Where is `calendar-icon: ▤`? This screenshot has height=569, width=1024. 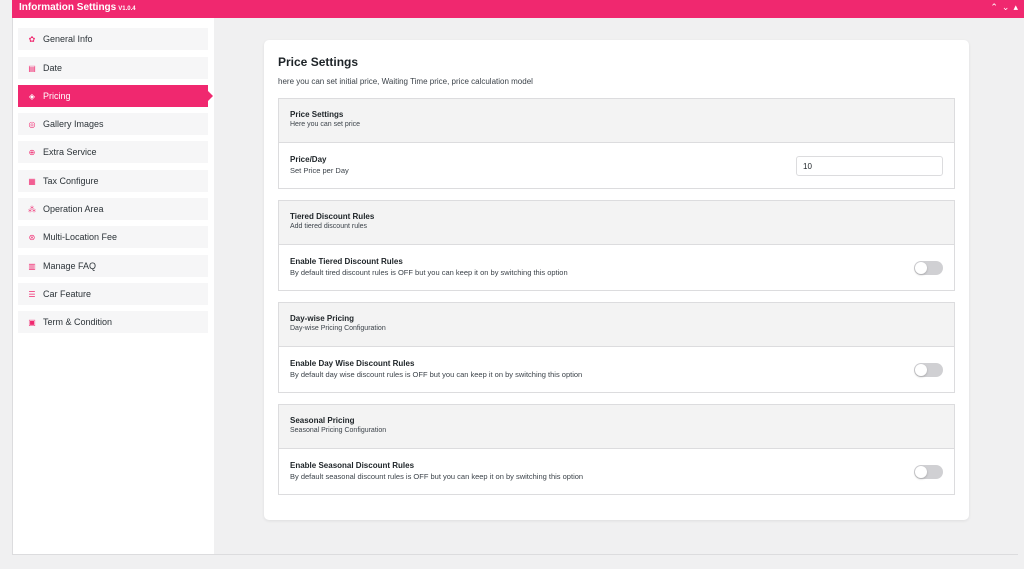 calendar-icon: ▤ is located at coordinates (32, 68).